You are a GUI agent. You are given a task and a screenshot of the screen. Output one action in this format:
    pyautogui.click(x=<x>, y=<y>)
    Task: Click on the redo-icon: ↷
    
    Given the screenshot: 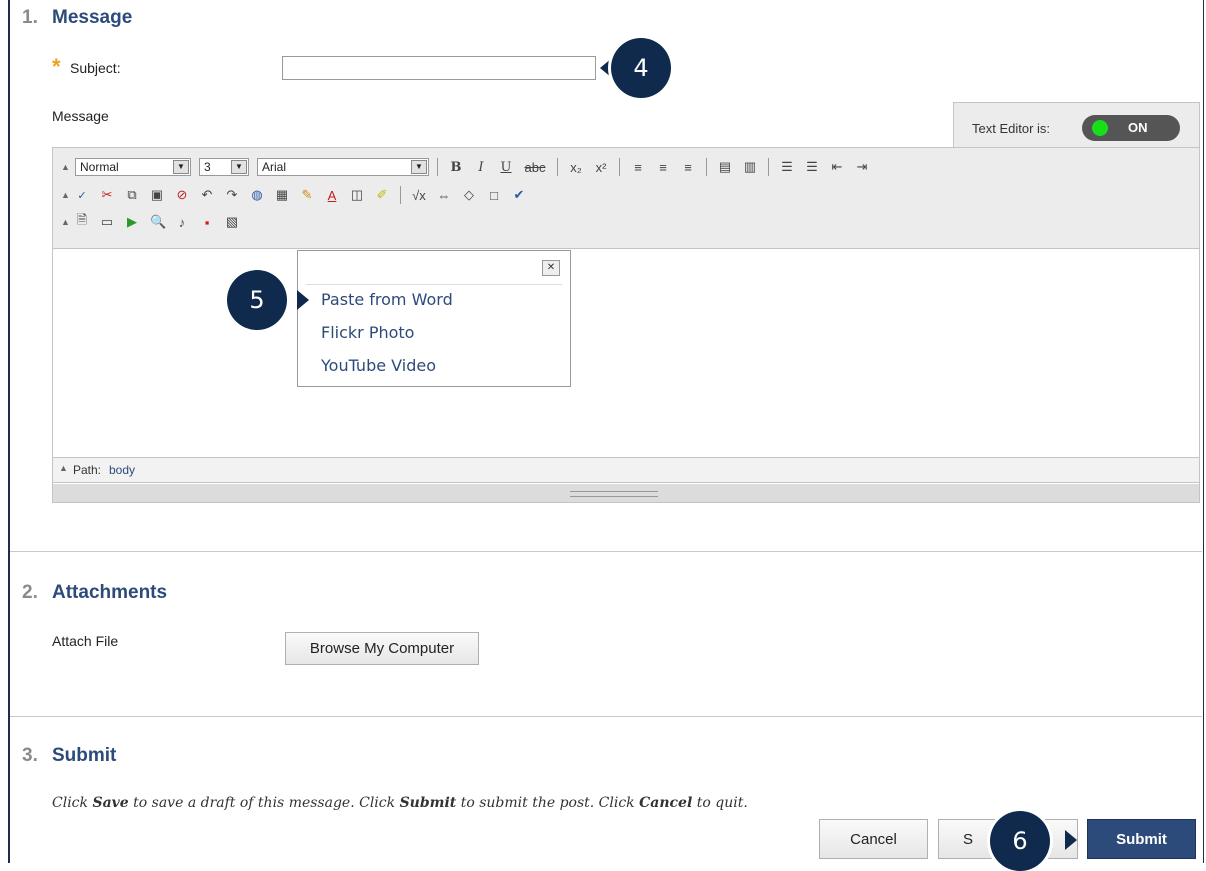 What is the action you would take?
    pyautogui.click(x=232, y=195)
    